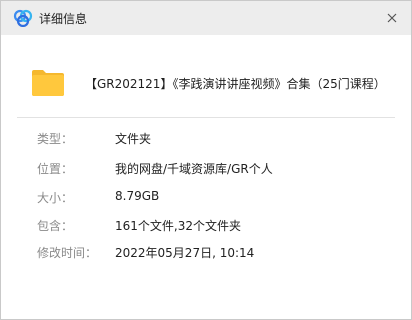 This screenshot has height=320, width=412. I want to click on property-size: 大小： 8.79GB, so click(206, 197).